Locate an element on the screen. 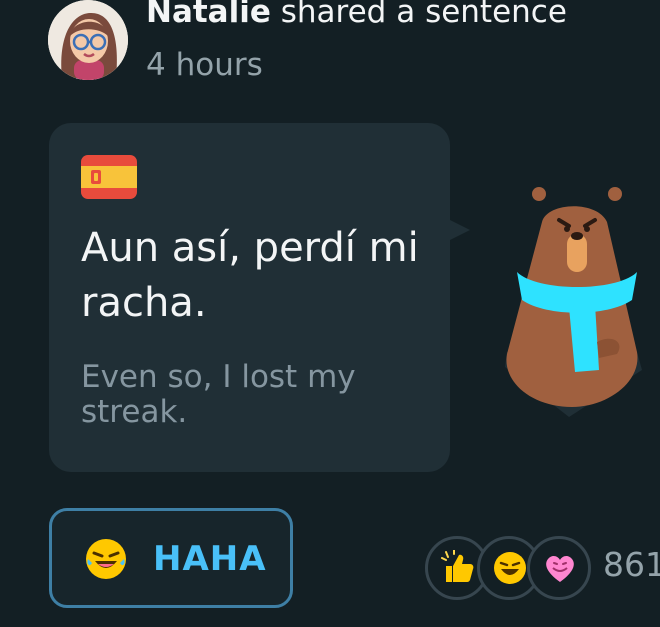 This screenshot has height=627, width=660. thumbs-up-icon is located at coordinates (457, 566).